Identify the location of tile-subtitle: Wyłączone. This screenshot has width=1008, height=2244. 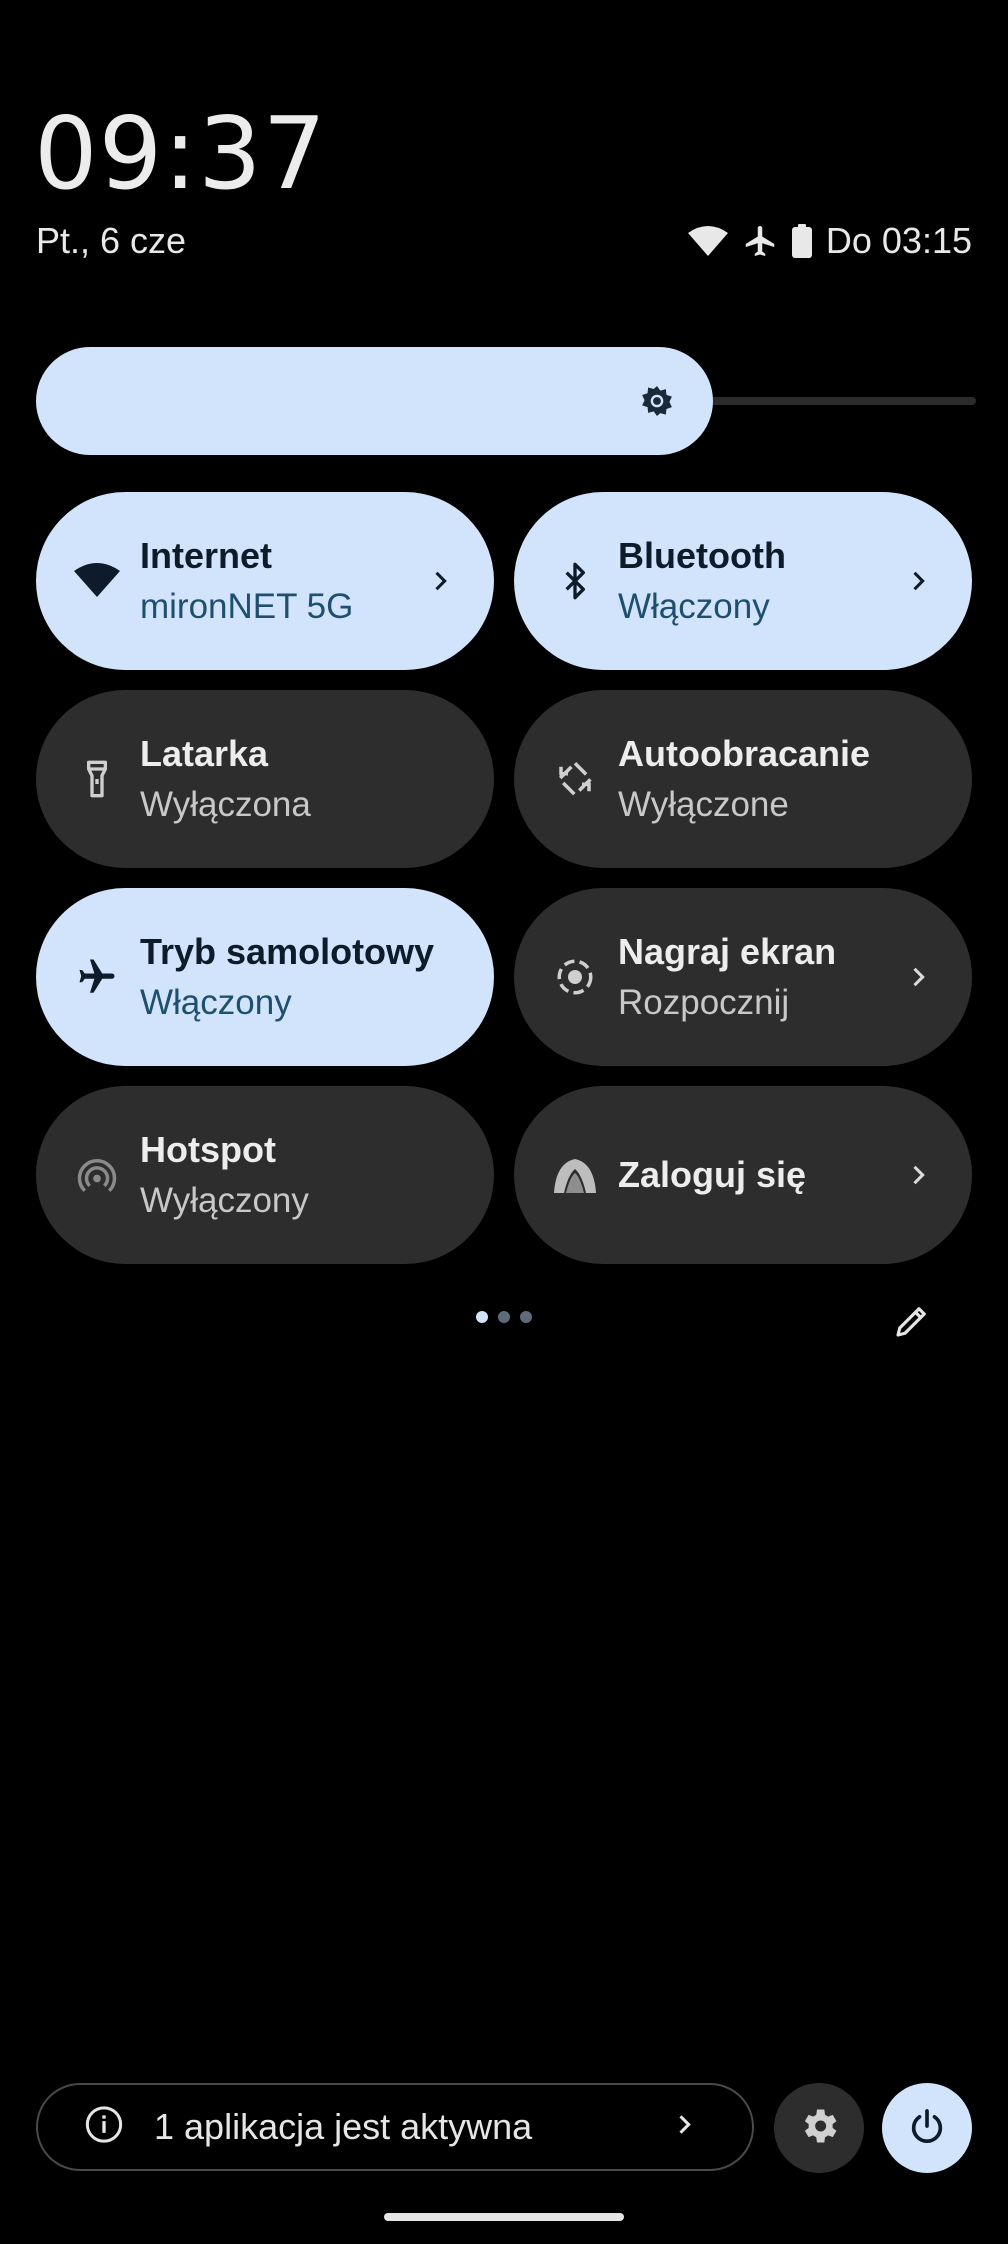
(703, 804).